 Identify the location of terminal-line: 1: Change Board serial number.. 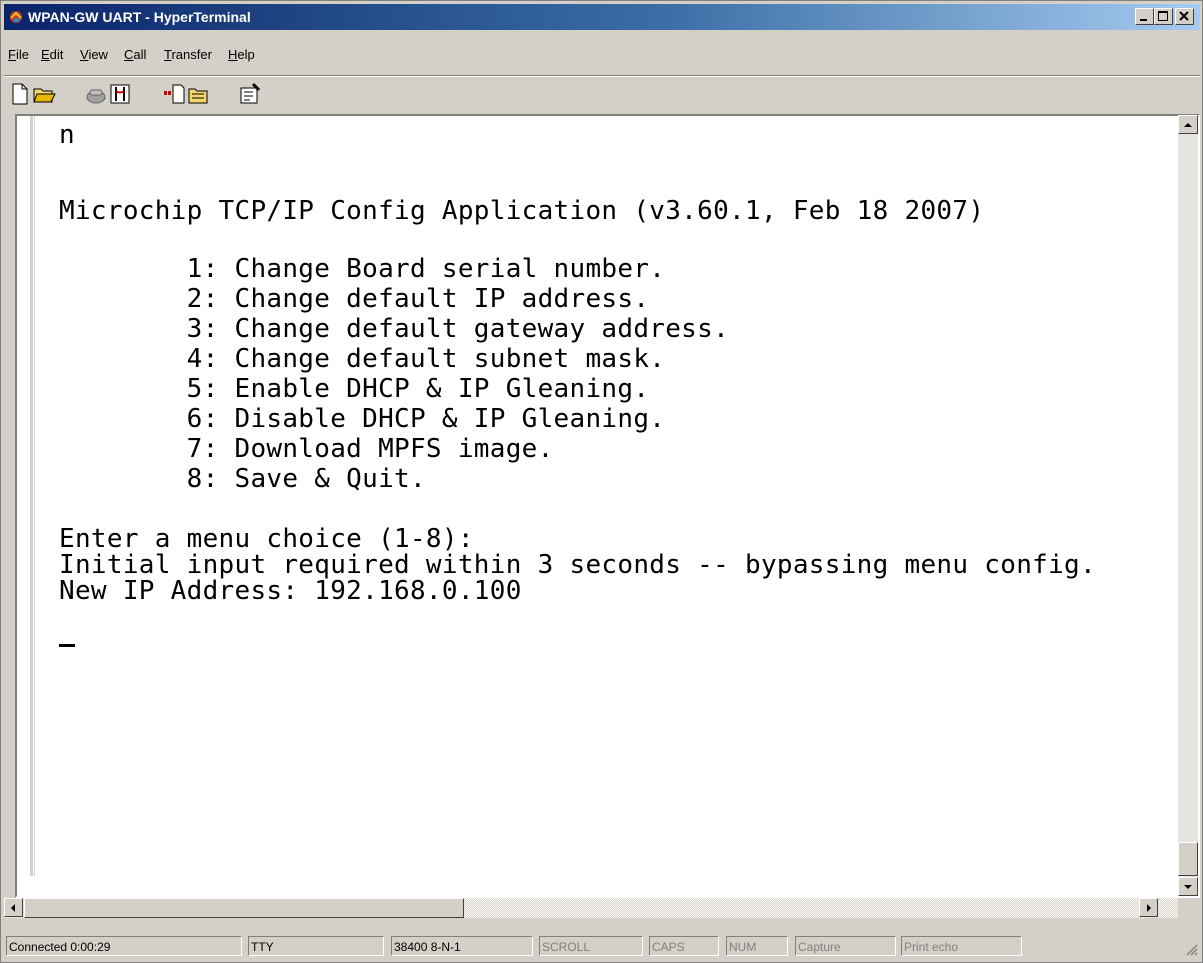
(362, 269).